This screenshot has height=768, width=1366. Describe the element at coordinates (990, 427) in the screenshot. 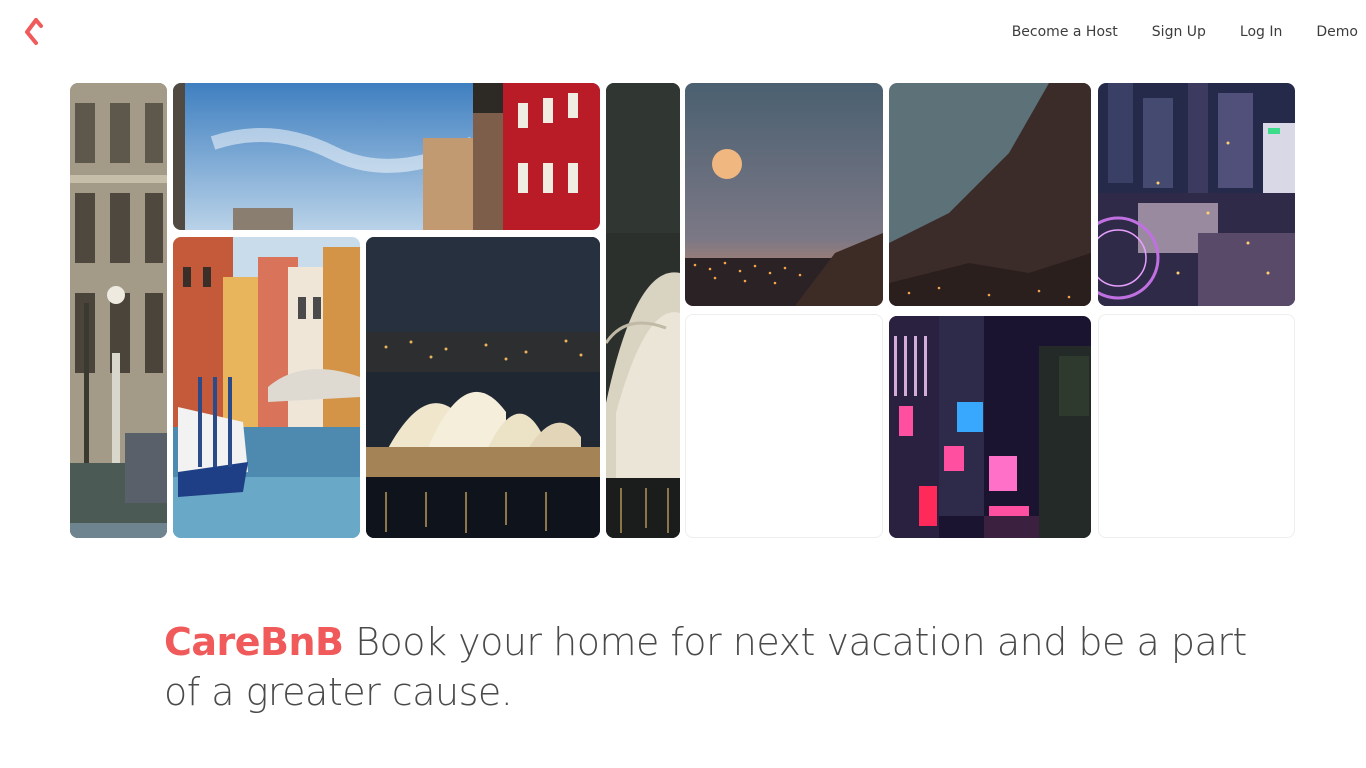

I see `tokyo-neon-street-image` at that location.